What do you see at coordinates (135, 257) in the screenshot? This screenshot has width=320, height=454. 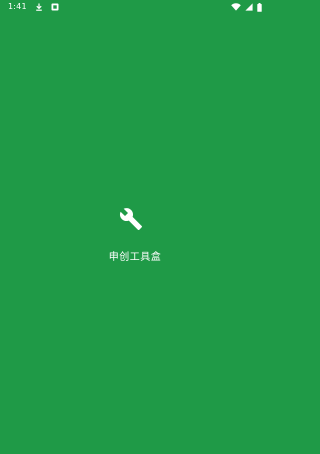 I see `app-name: 申创工具盒` at bounding box center [135, 257].